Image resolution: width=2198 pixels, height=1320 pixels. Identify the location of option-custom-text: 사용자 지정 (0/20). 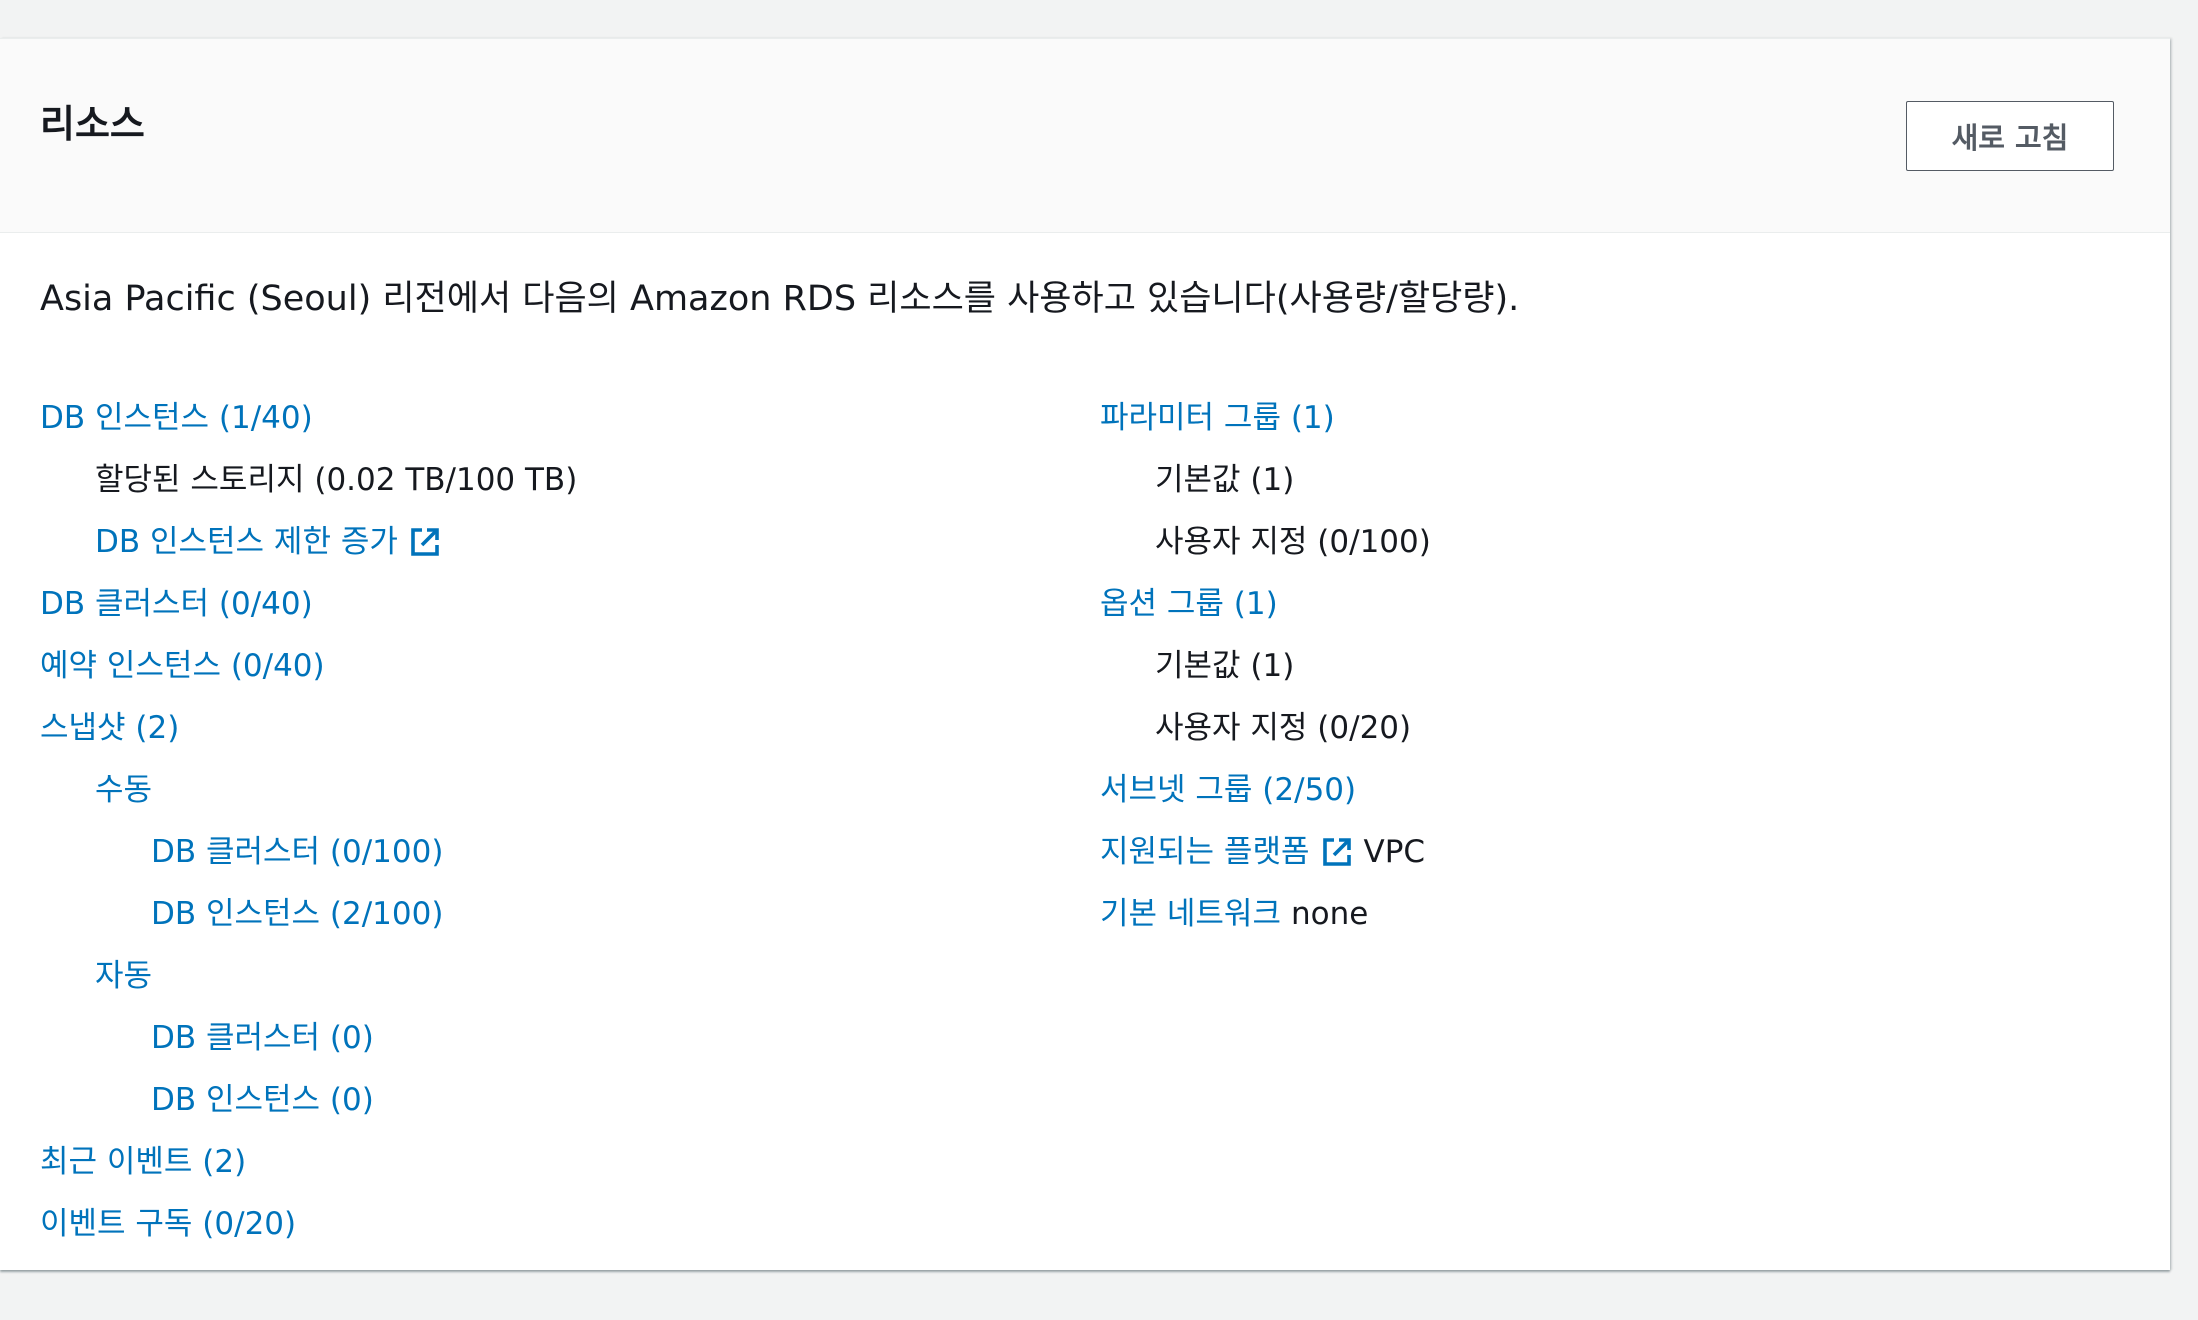
(1283, 728).